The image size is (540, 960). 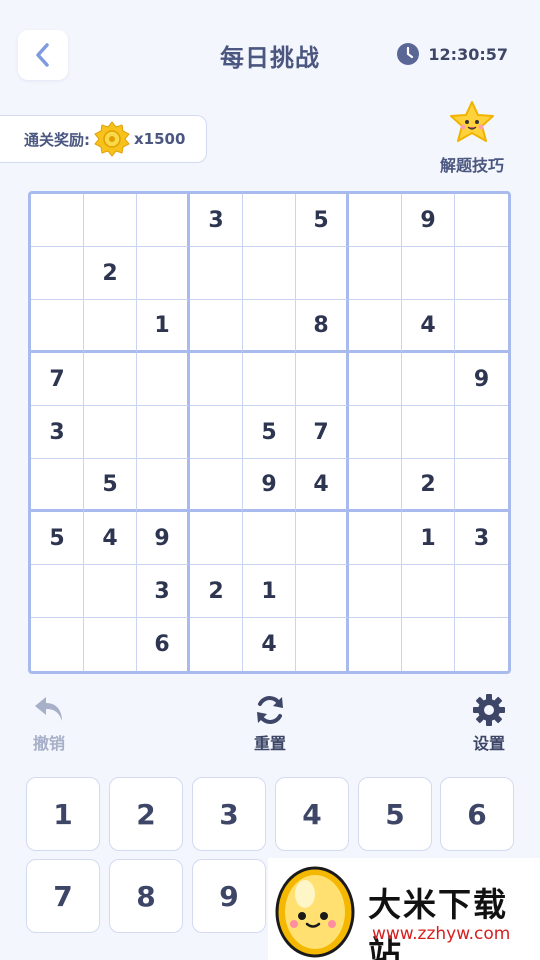 I want to click on refresh-icon, so click(x=270, y=710).